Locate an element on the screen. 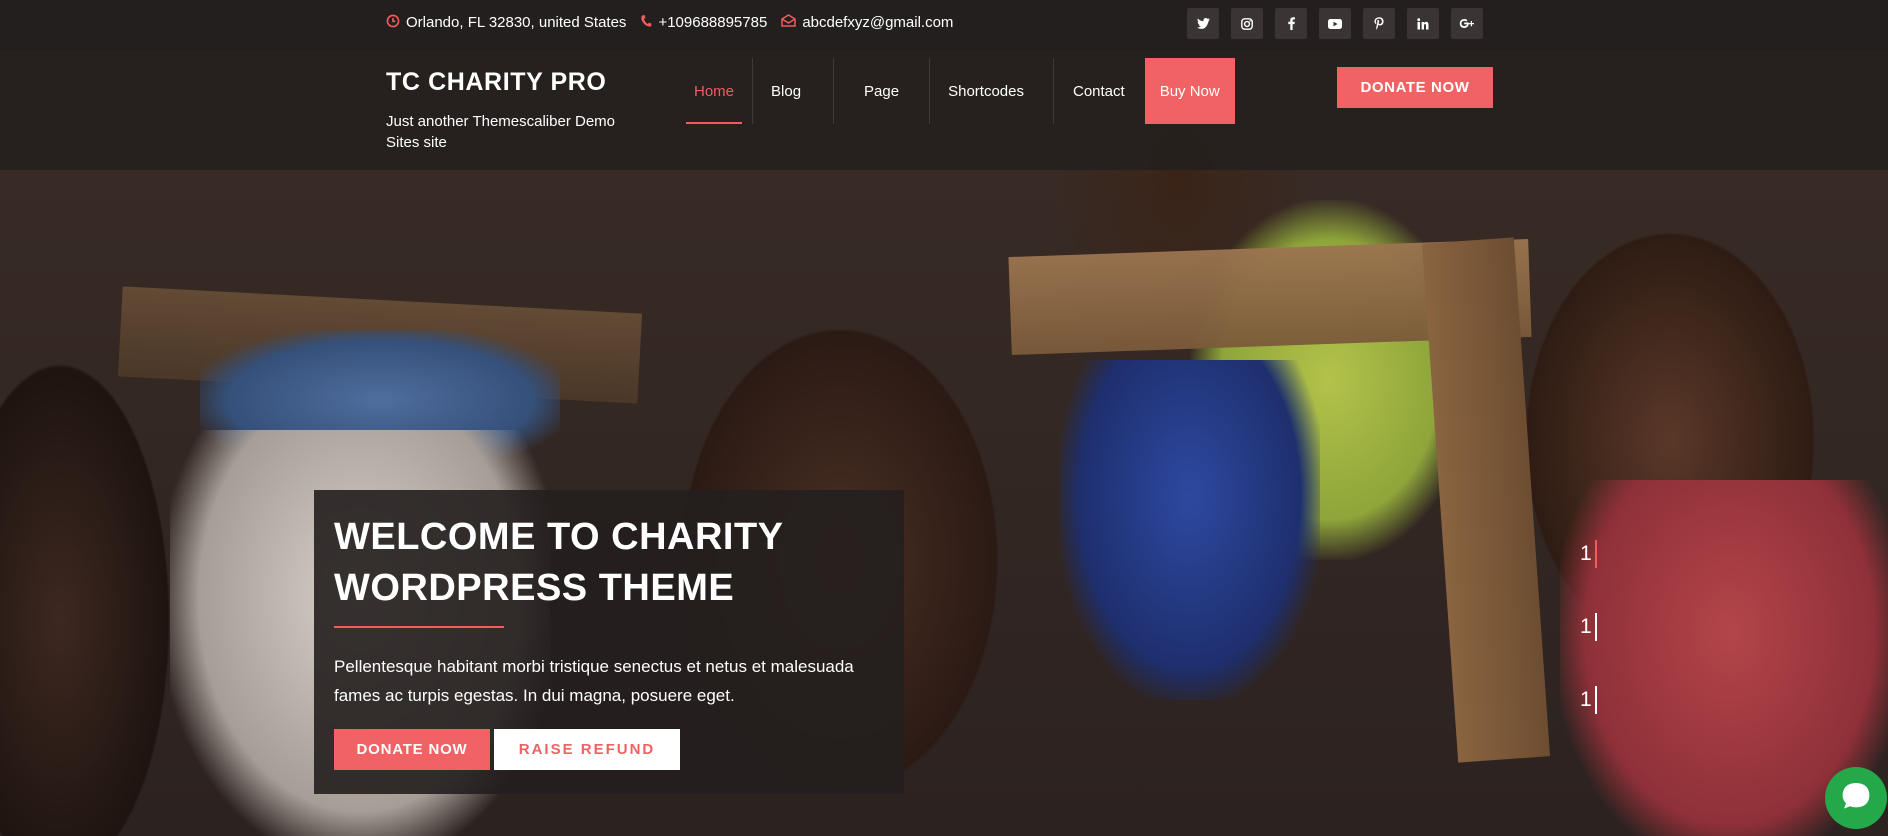 The height and width of the screenshot is (836, 1888). scene-shape is located at coordinates (1190, 530).